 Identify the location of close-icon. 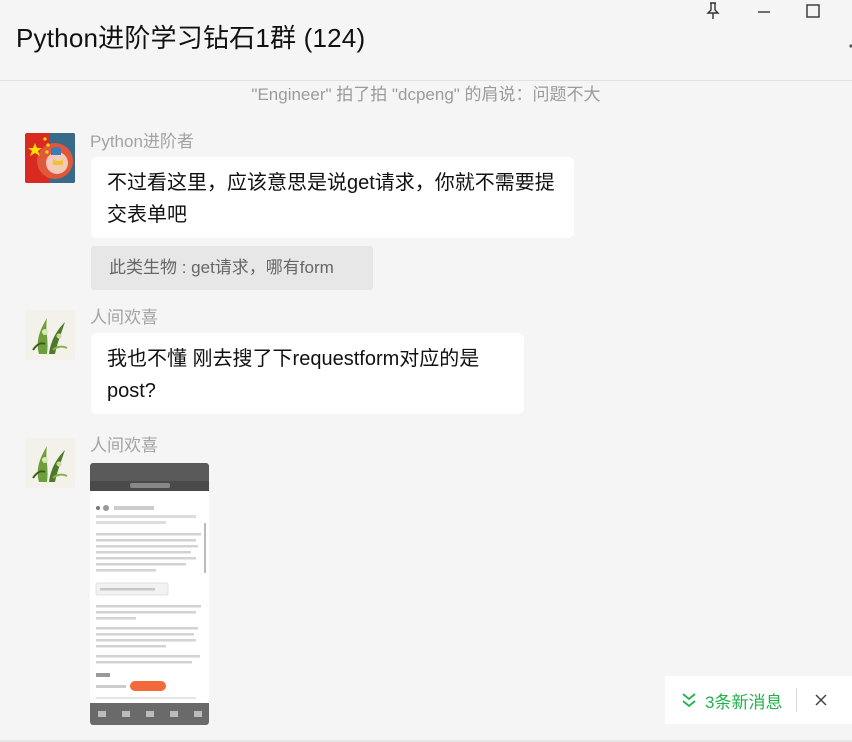
(821, 700).